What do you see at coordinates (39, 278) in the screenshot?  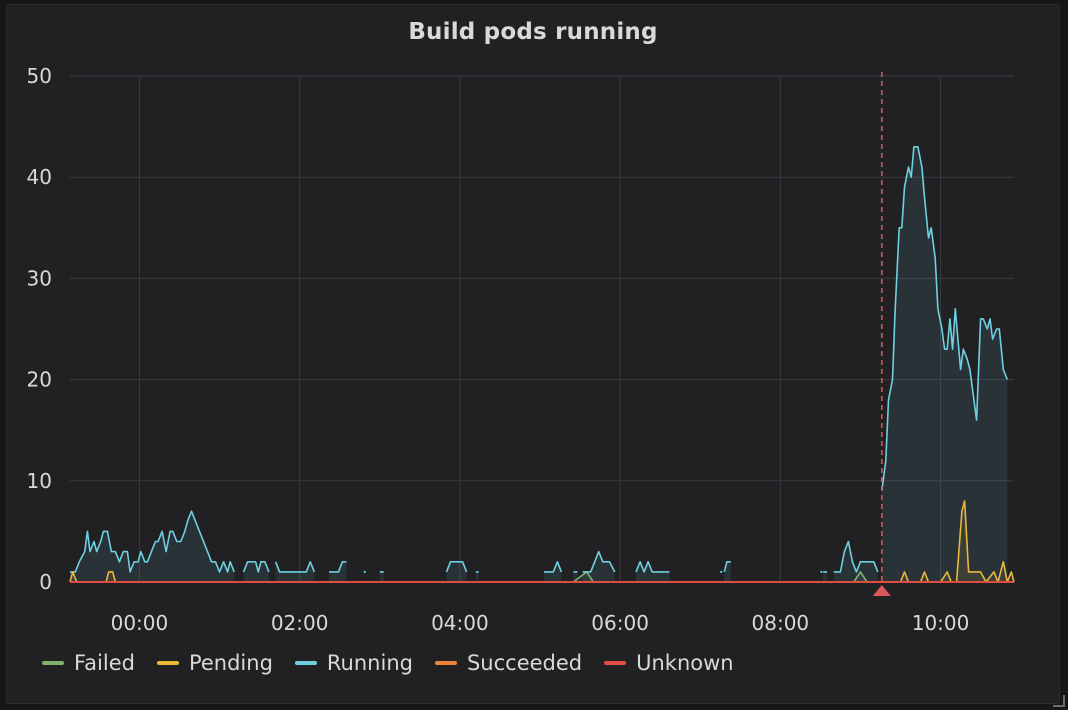 I see `y-tick-label: 30` at bounding box center [39, 278].